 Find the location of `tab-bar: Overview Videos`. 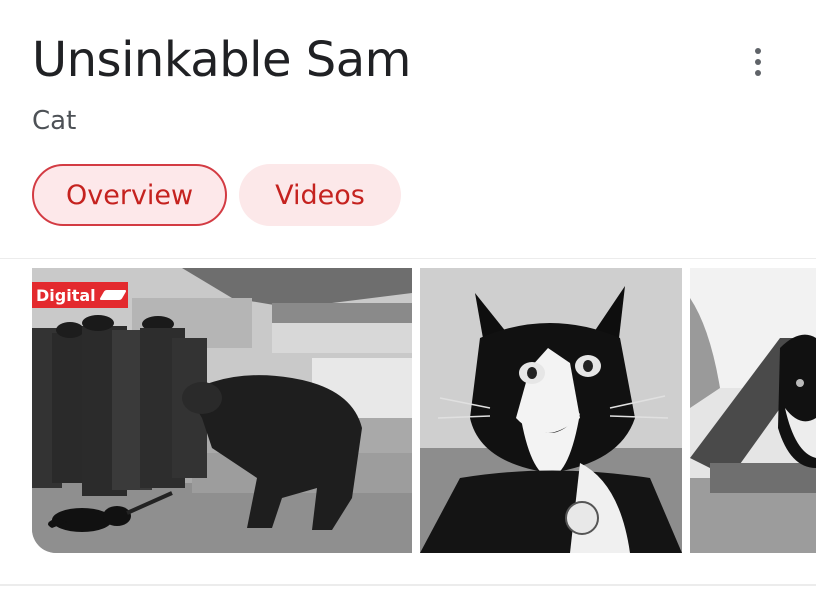

tab-bar: Overview Videos is located at coordinates (216, 195).